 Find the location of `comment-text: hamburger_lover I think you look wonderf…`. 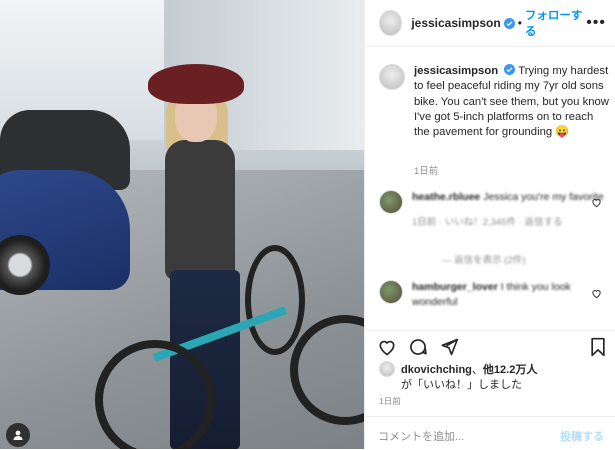

comment-text: hamburger_lover I think you look wonderf… is located at coordinates (491, 294).